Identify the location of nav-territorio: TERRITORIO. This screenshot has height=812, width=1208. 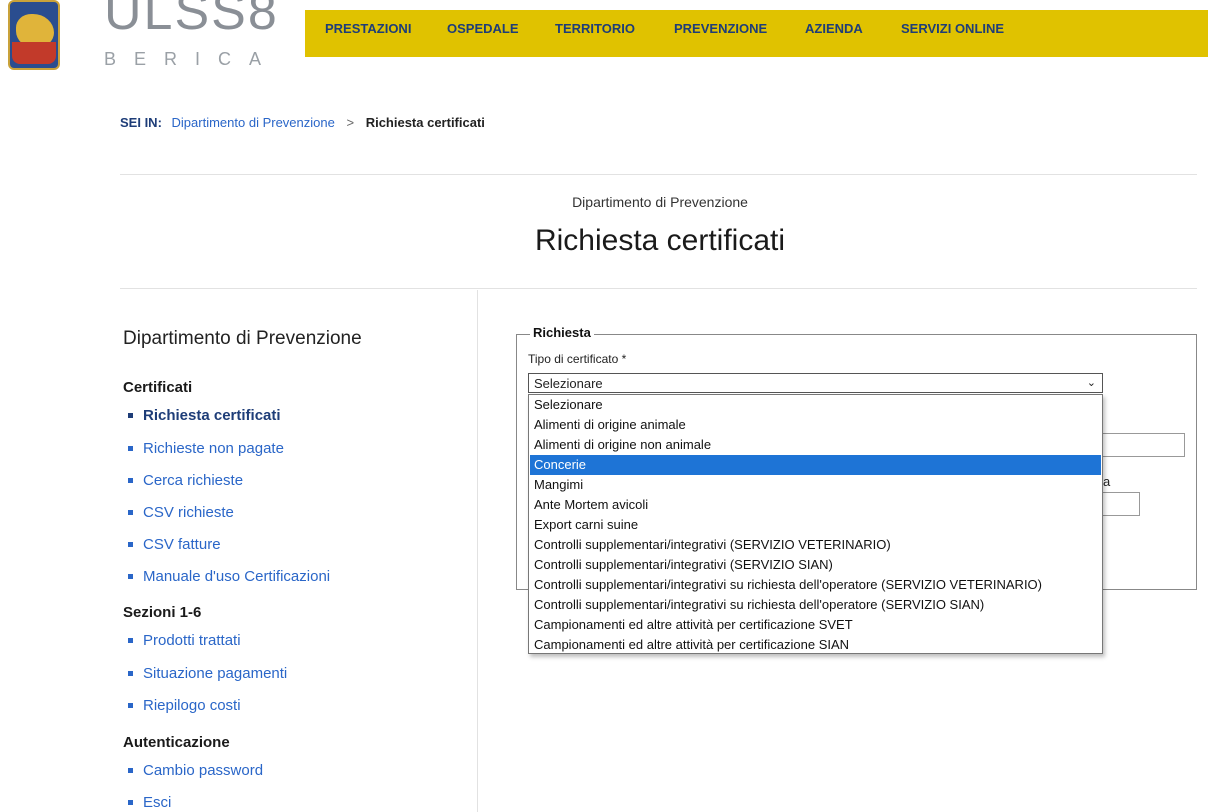
(595, 28).